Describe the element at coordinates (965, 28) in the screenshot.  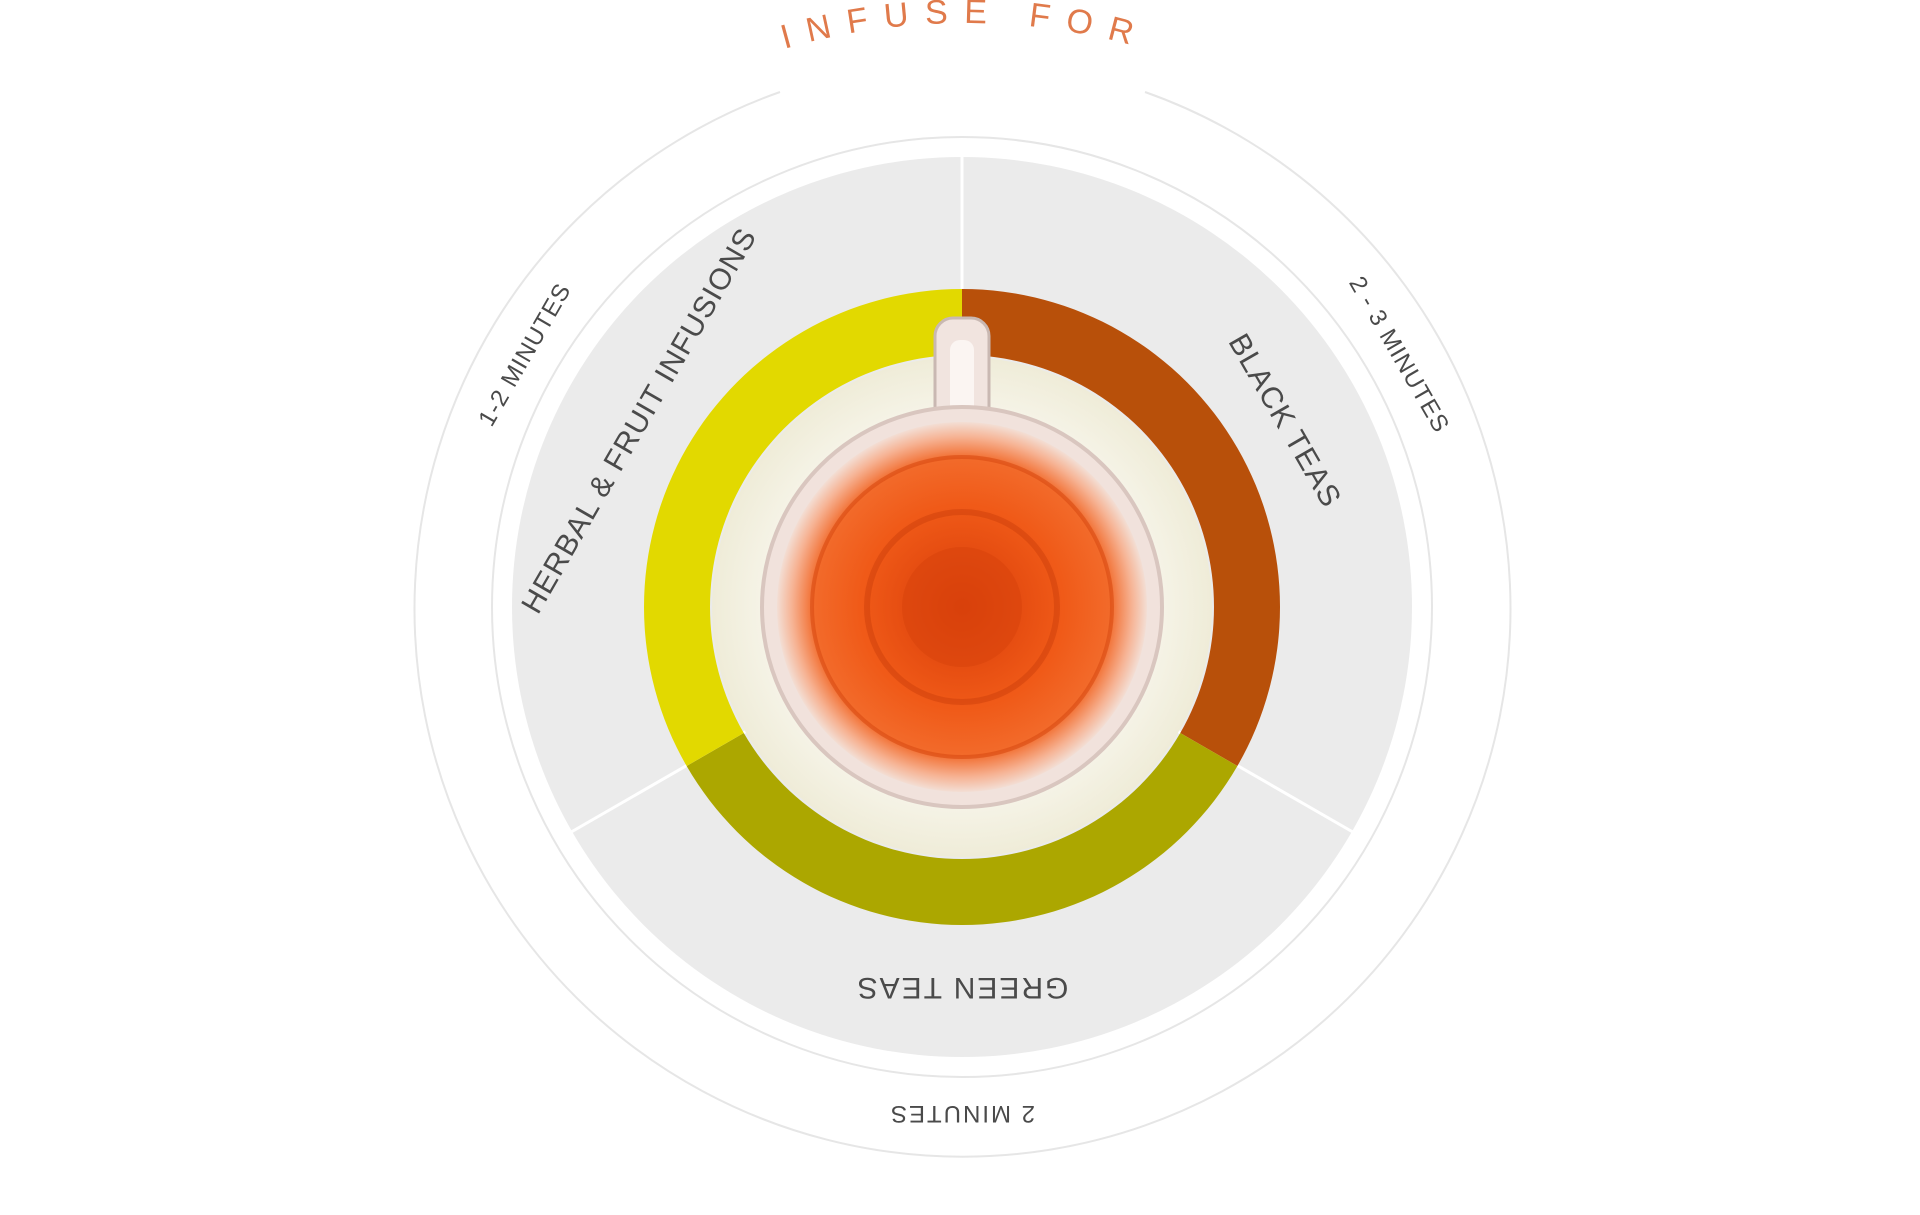
I see `infuse-for-title: INFUSE FOR` at that location.